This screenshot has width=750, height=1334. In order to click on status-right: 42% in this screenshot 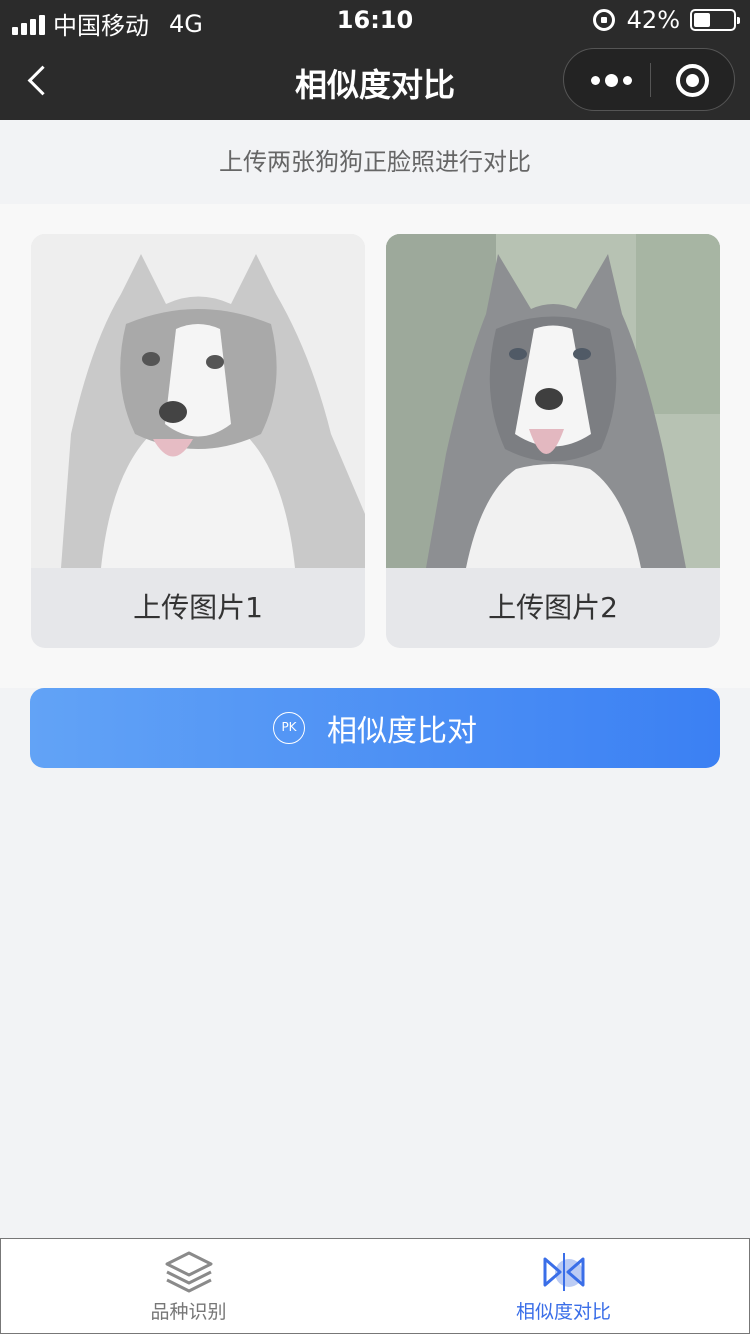, I will do `click(666, 20)`.